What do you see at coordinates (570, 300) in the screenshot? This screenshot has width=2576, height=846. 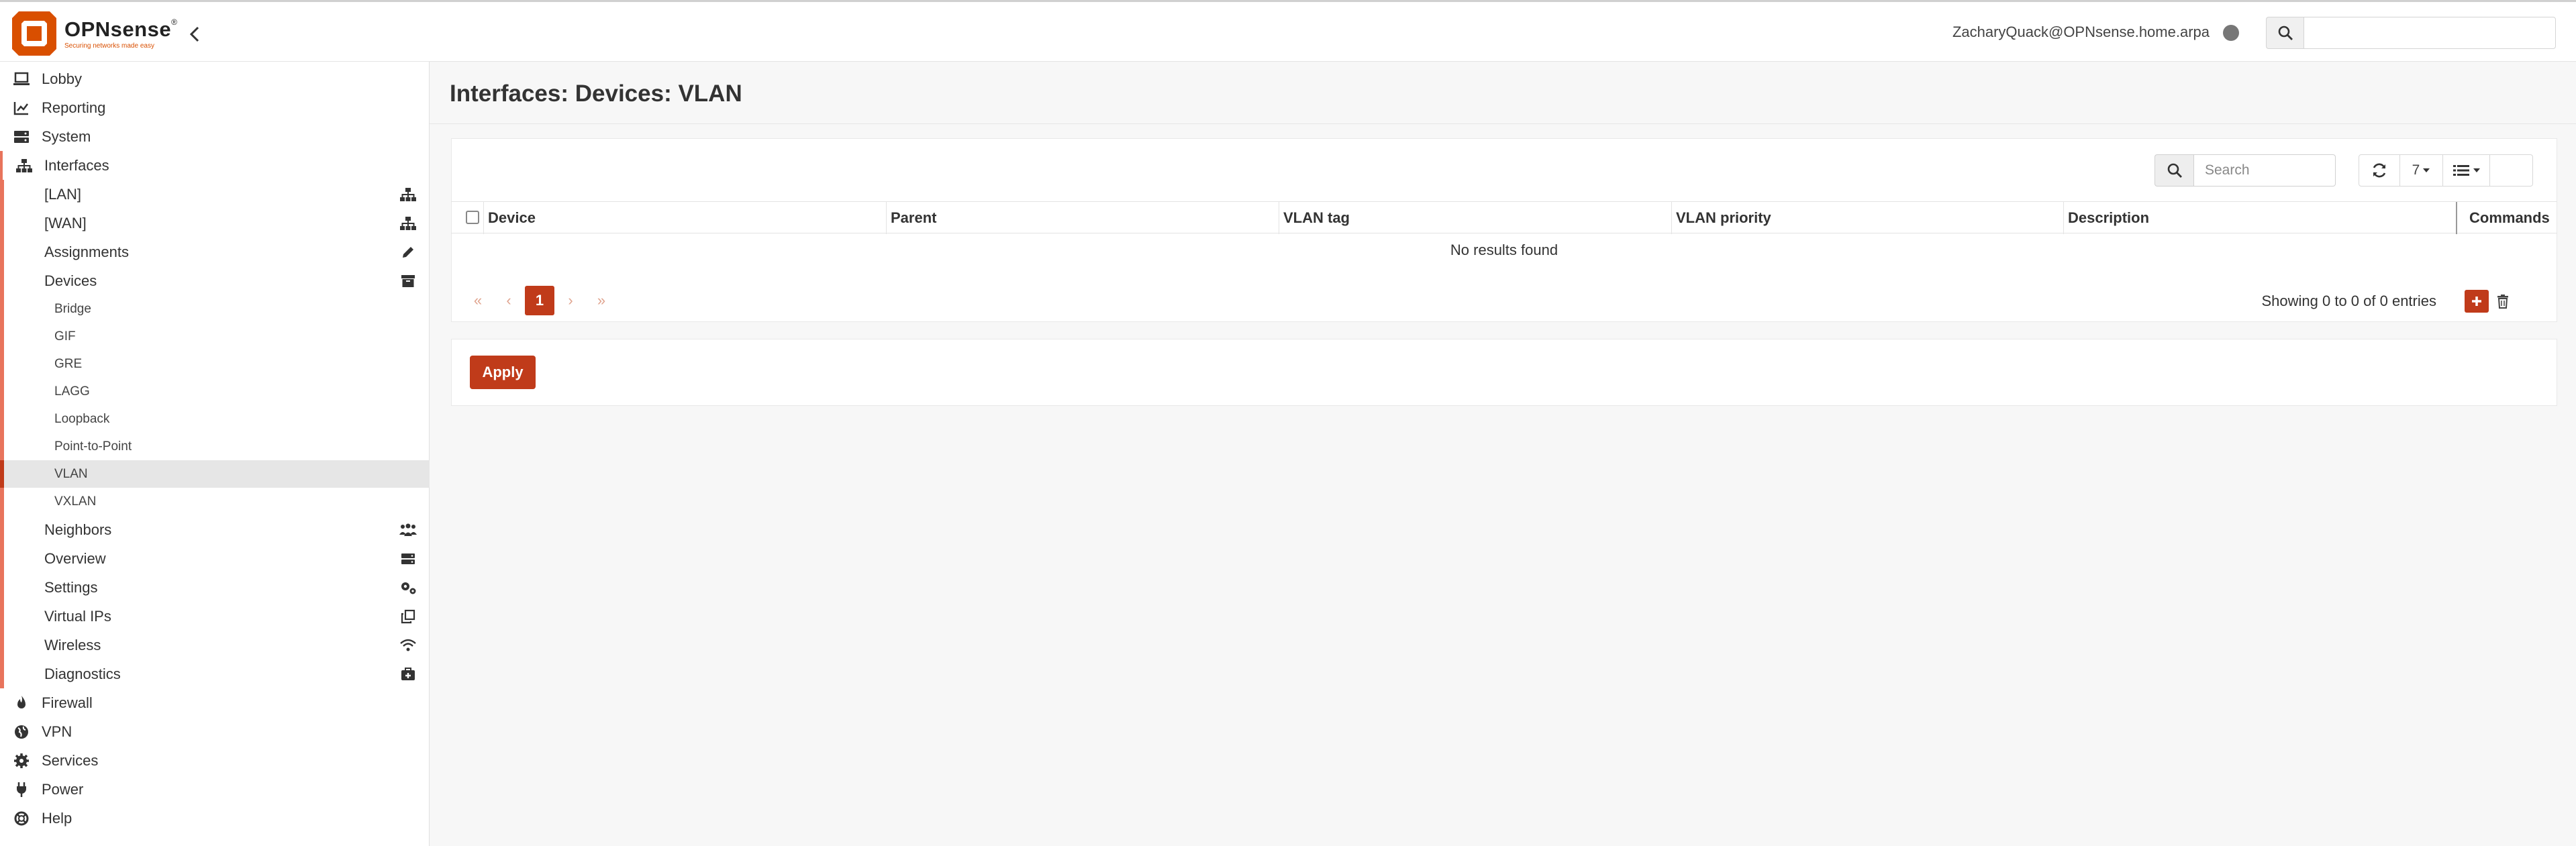 I see `next-page-button: ›` at bounding box center [570, 300].